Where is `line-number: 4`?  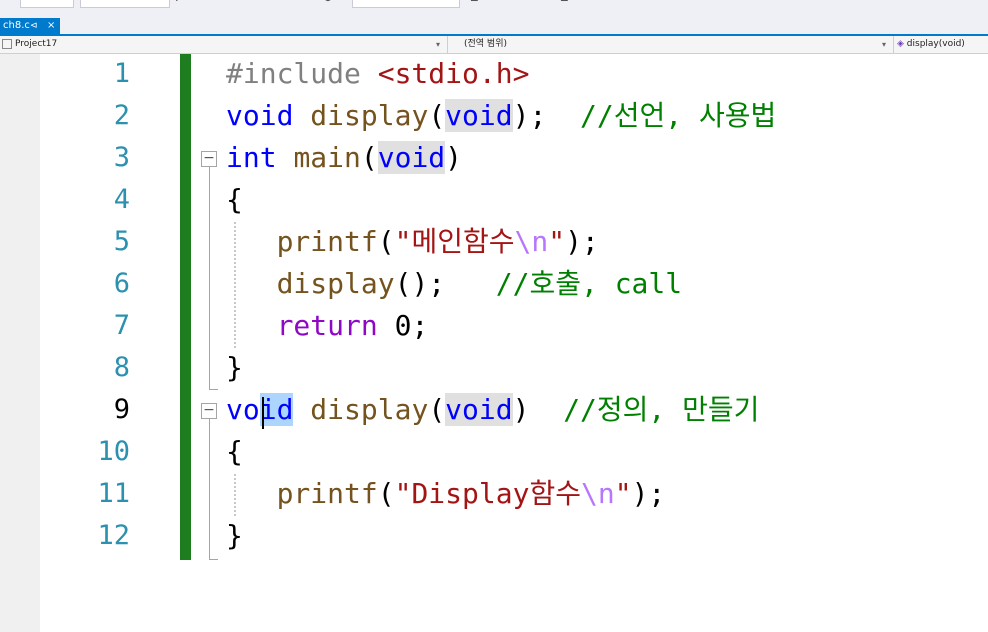
line-number: 4 is located at coordinates (121, 199).